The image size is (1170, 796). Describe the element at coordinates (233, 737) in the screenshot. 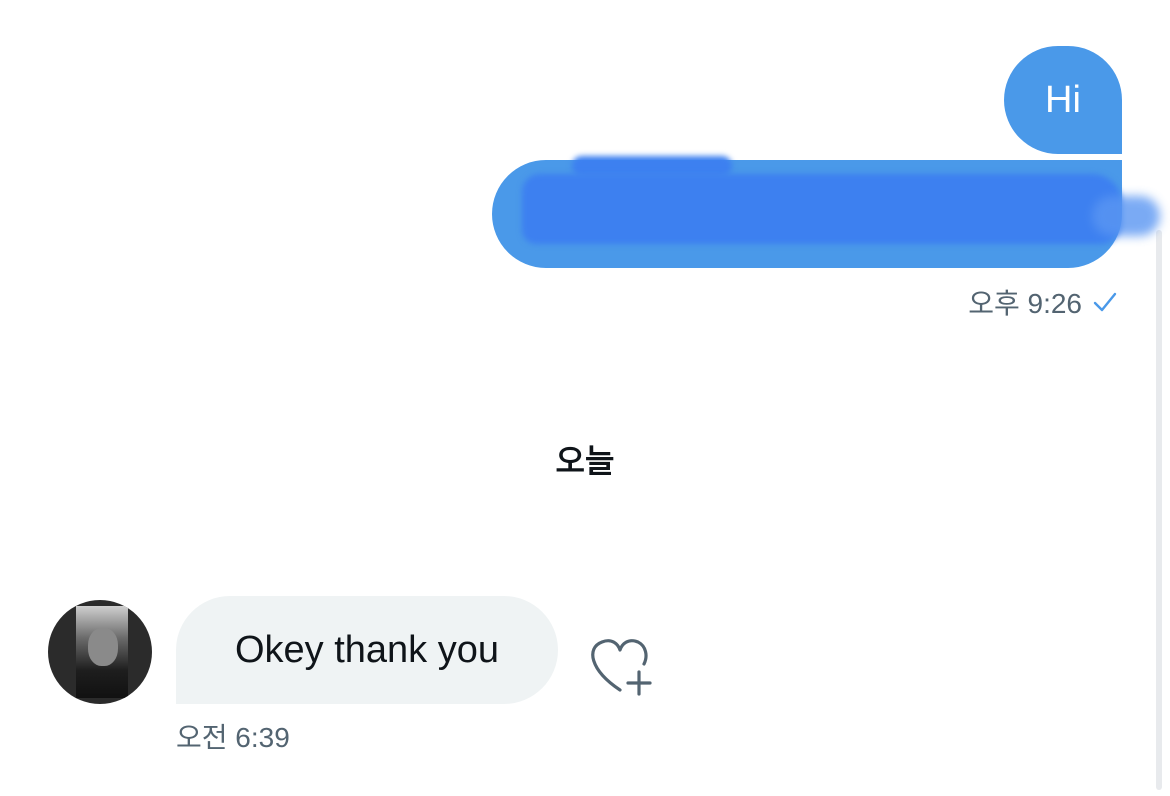

I see `incoming-timestamp: 오전 6:39` at that location.